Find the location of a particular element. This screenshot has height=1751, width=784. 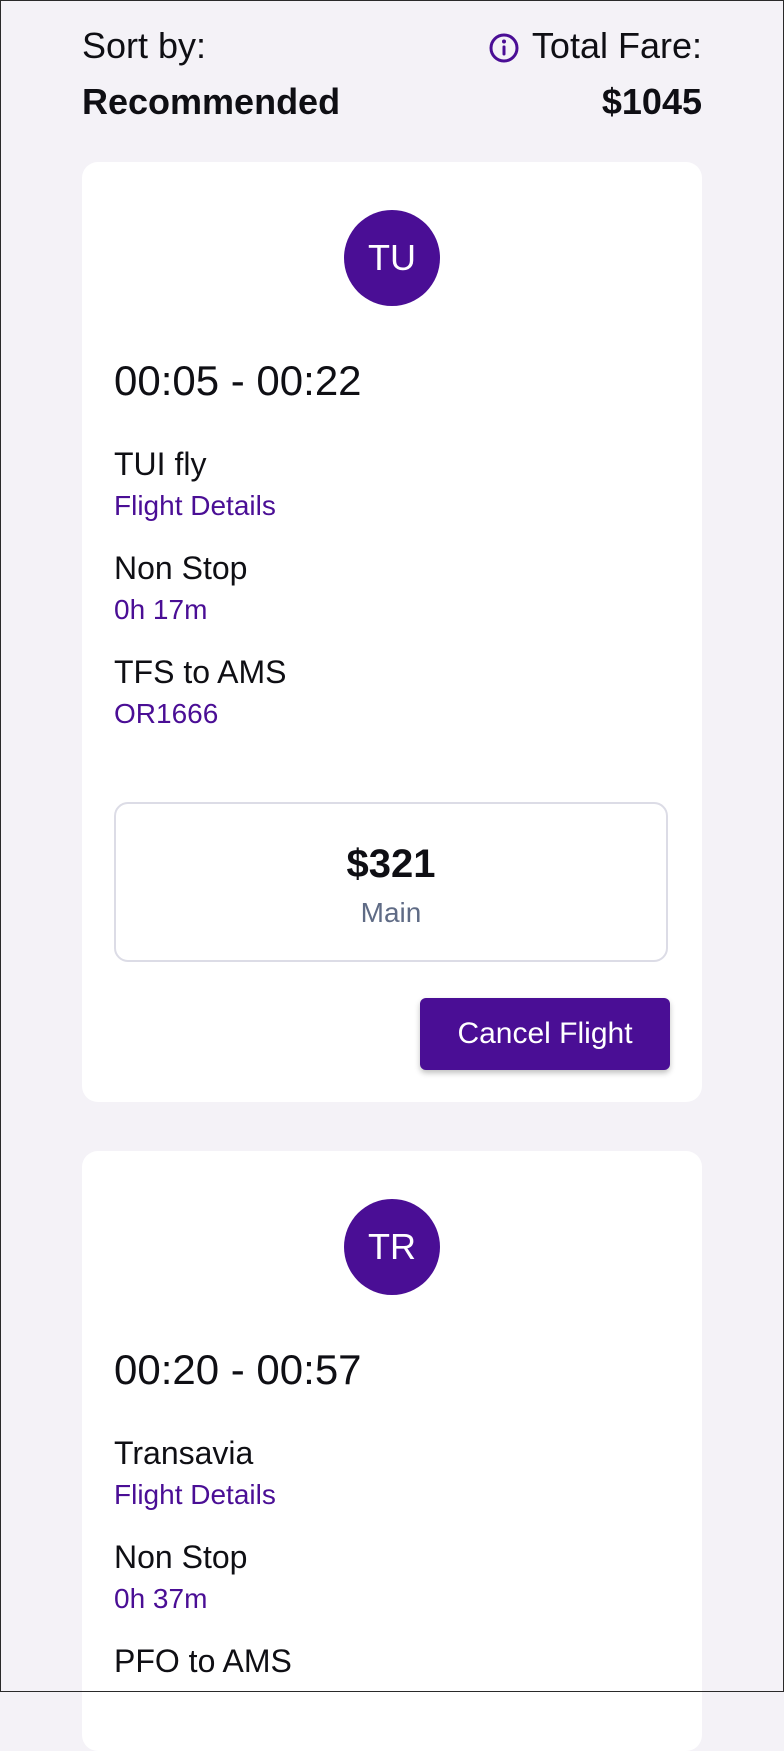

airline-name: Transavia is located at coordinates (184, 1453).